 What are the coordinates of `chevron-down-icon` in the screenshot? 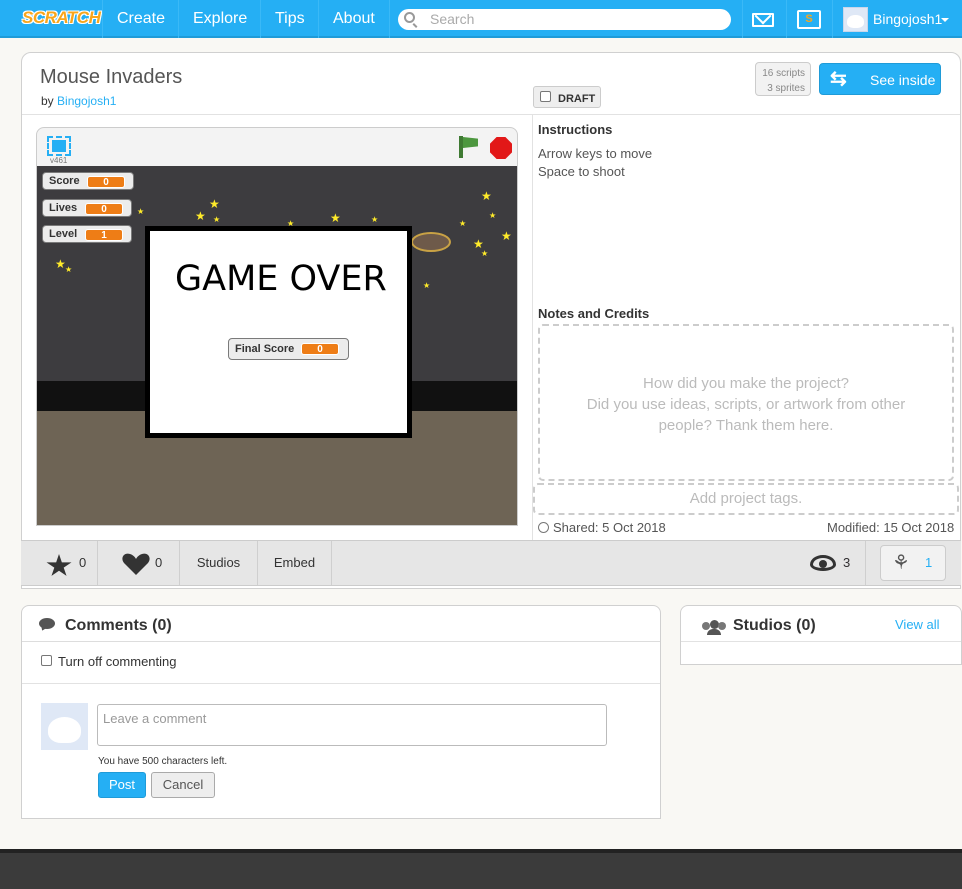 It's located at (945, 20).